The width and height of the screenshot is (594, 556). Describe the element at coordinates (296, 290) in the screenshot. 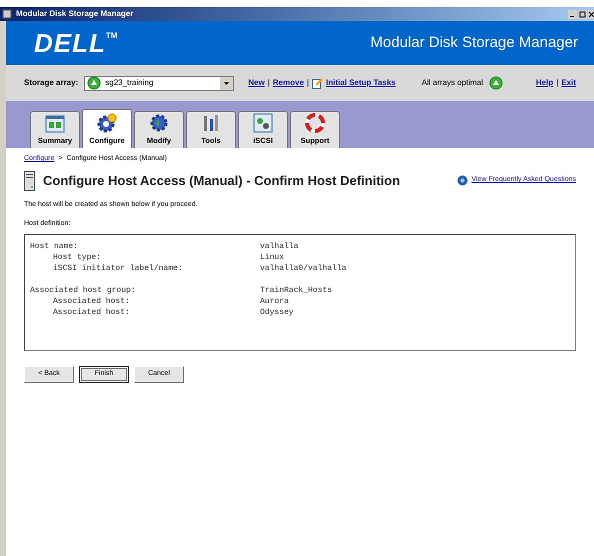

I see `definition-value: TrainRack_Hosts` at that location.